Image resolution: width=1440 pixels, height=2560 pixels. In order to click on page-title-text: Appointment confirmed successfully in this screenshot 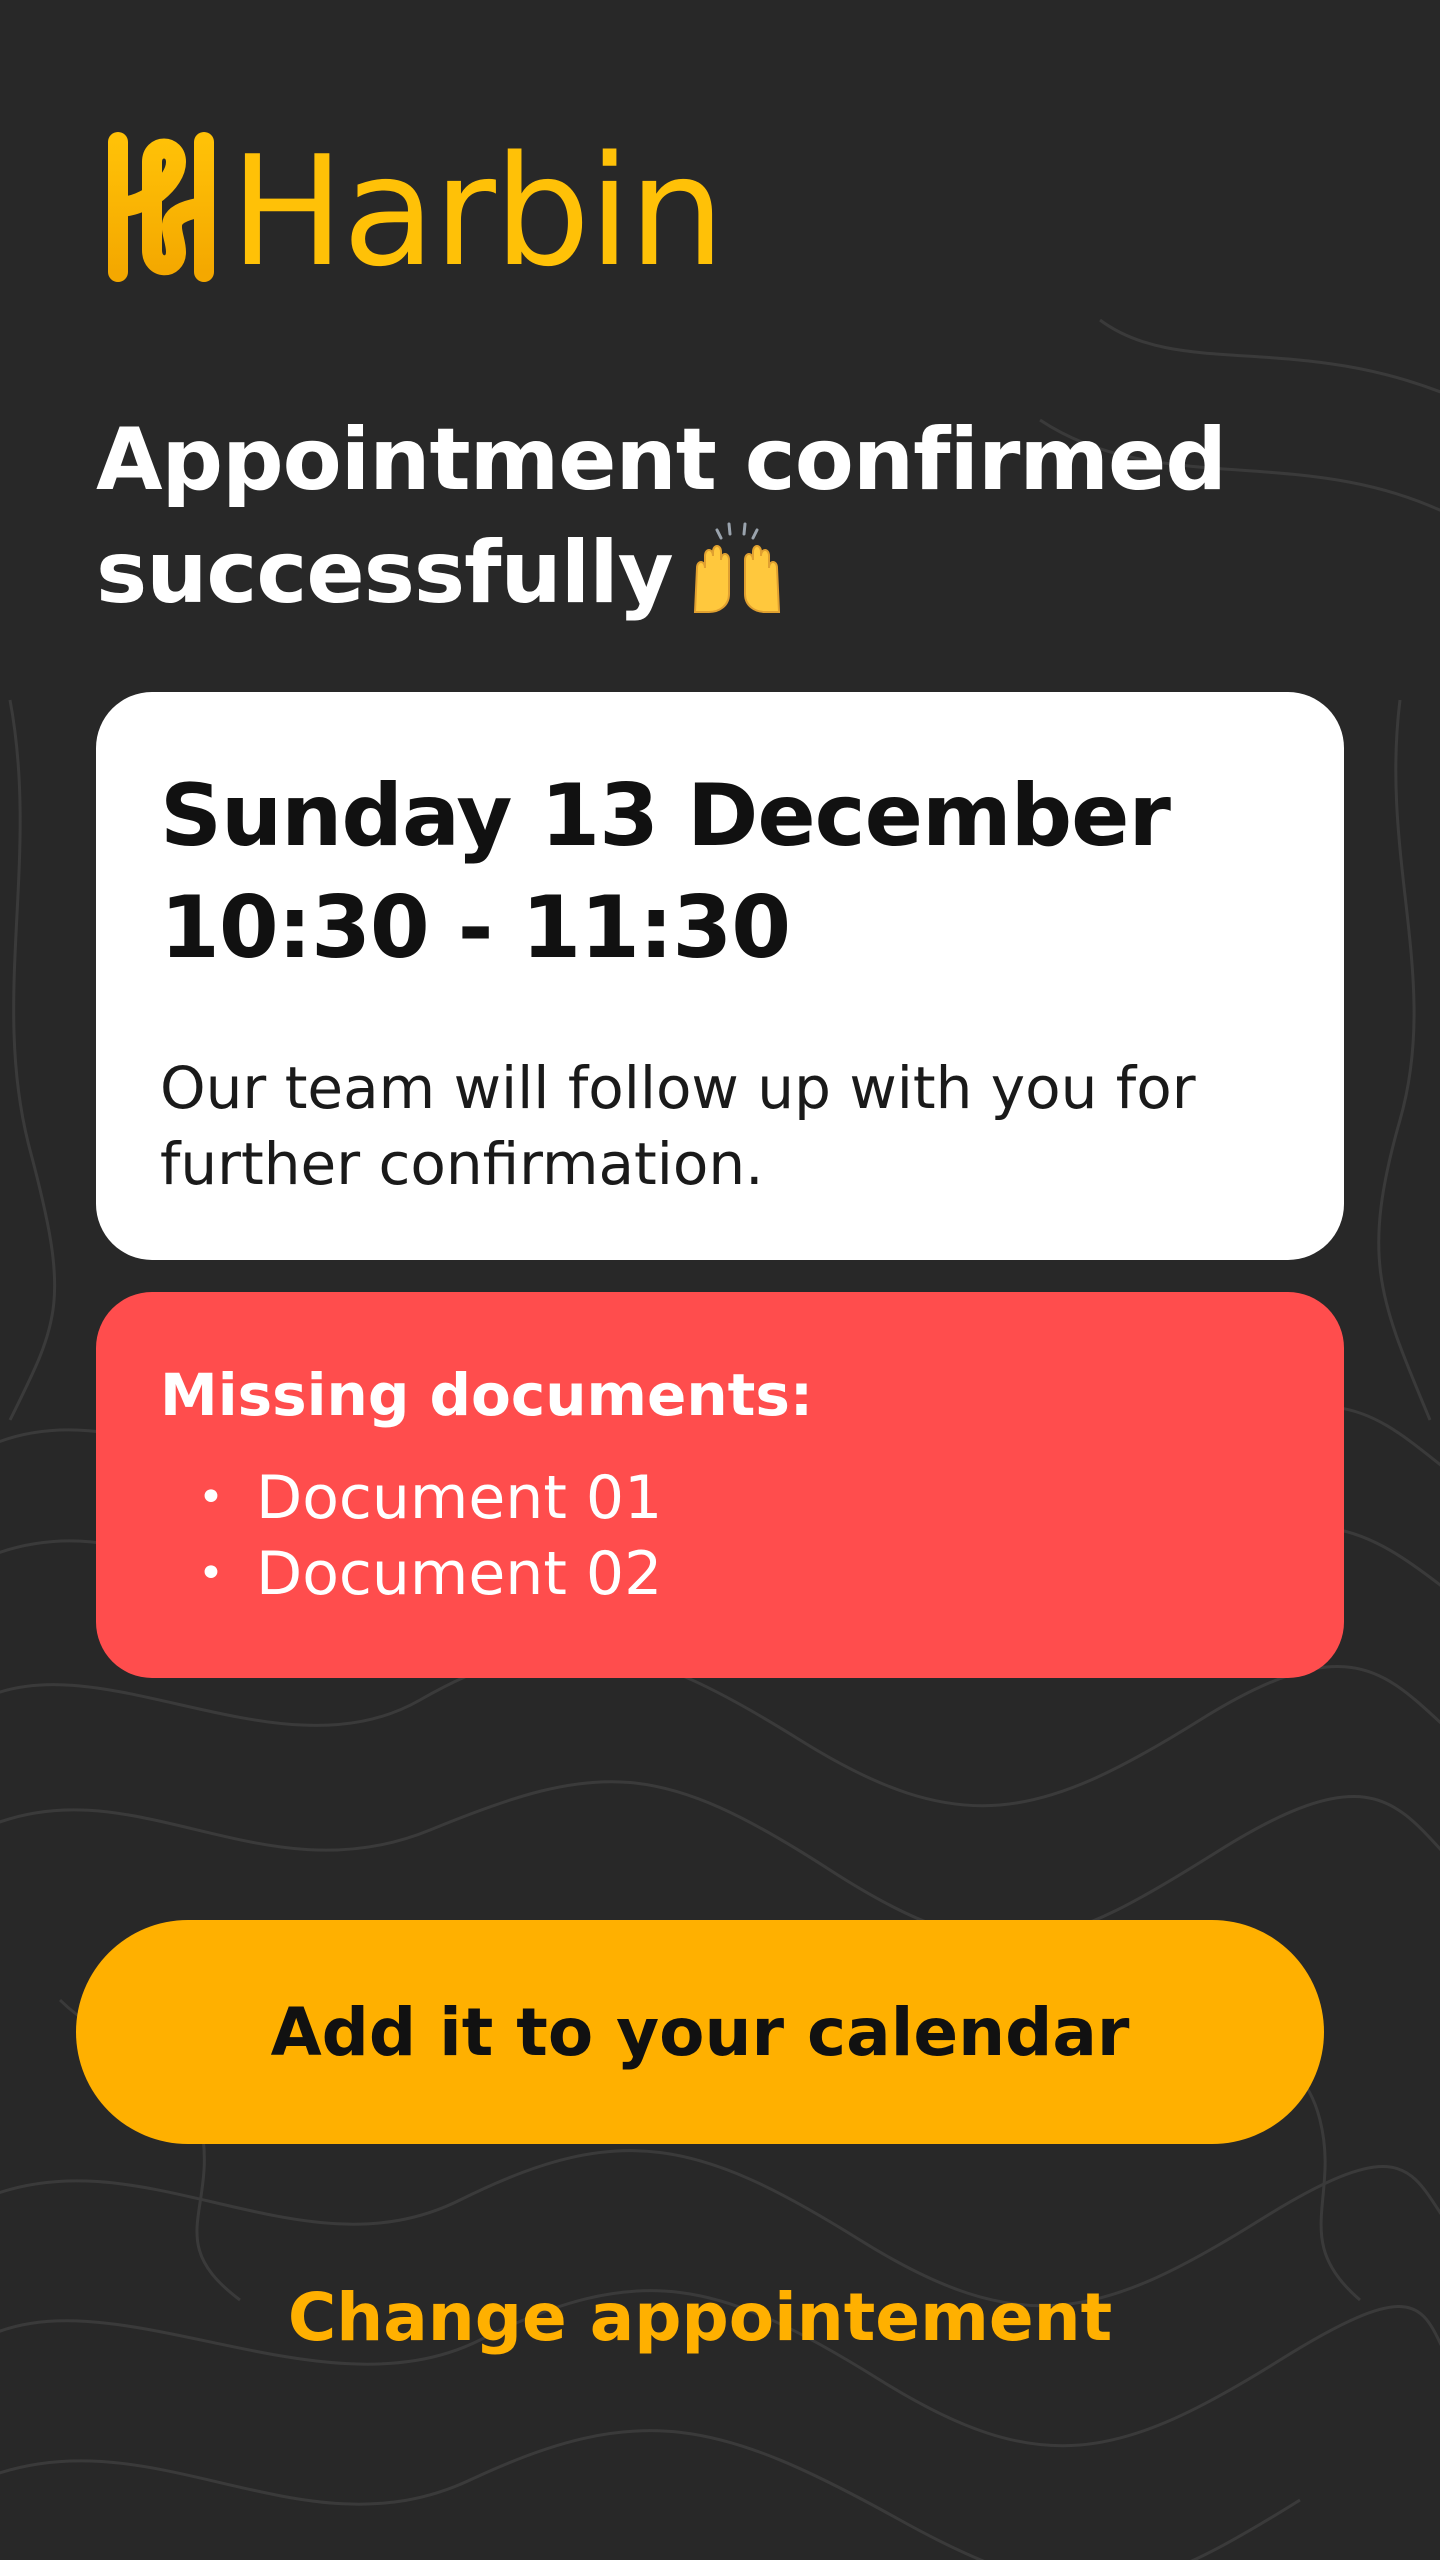, I will do `click(661, 516)`.